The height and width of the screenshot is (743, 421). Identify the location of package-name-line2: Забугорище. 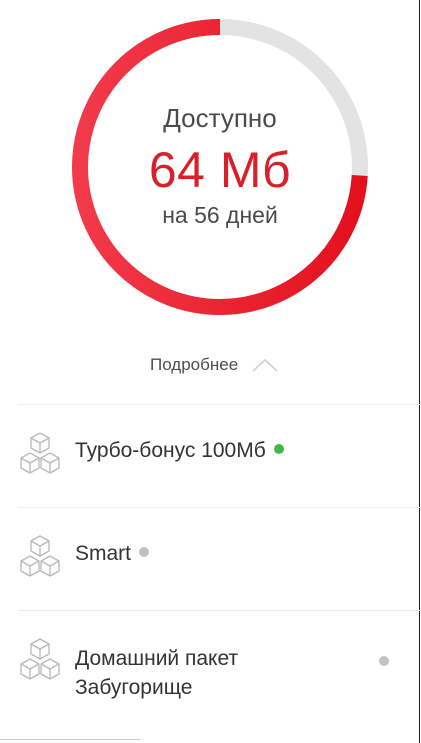
(134, 687).